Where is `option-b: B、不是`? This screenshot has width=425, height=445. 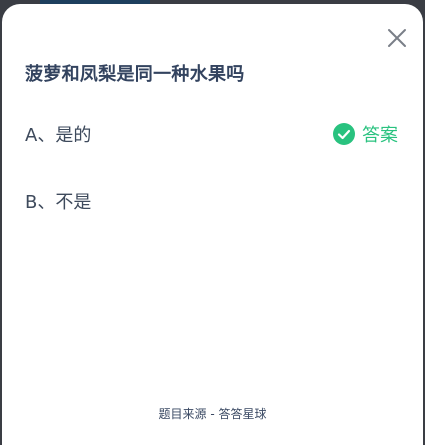 option-b: B、不是 is located at coordinates (58, 201).